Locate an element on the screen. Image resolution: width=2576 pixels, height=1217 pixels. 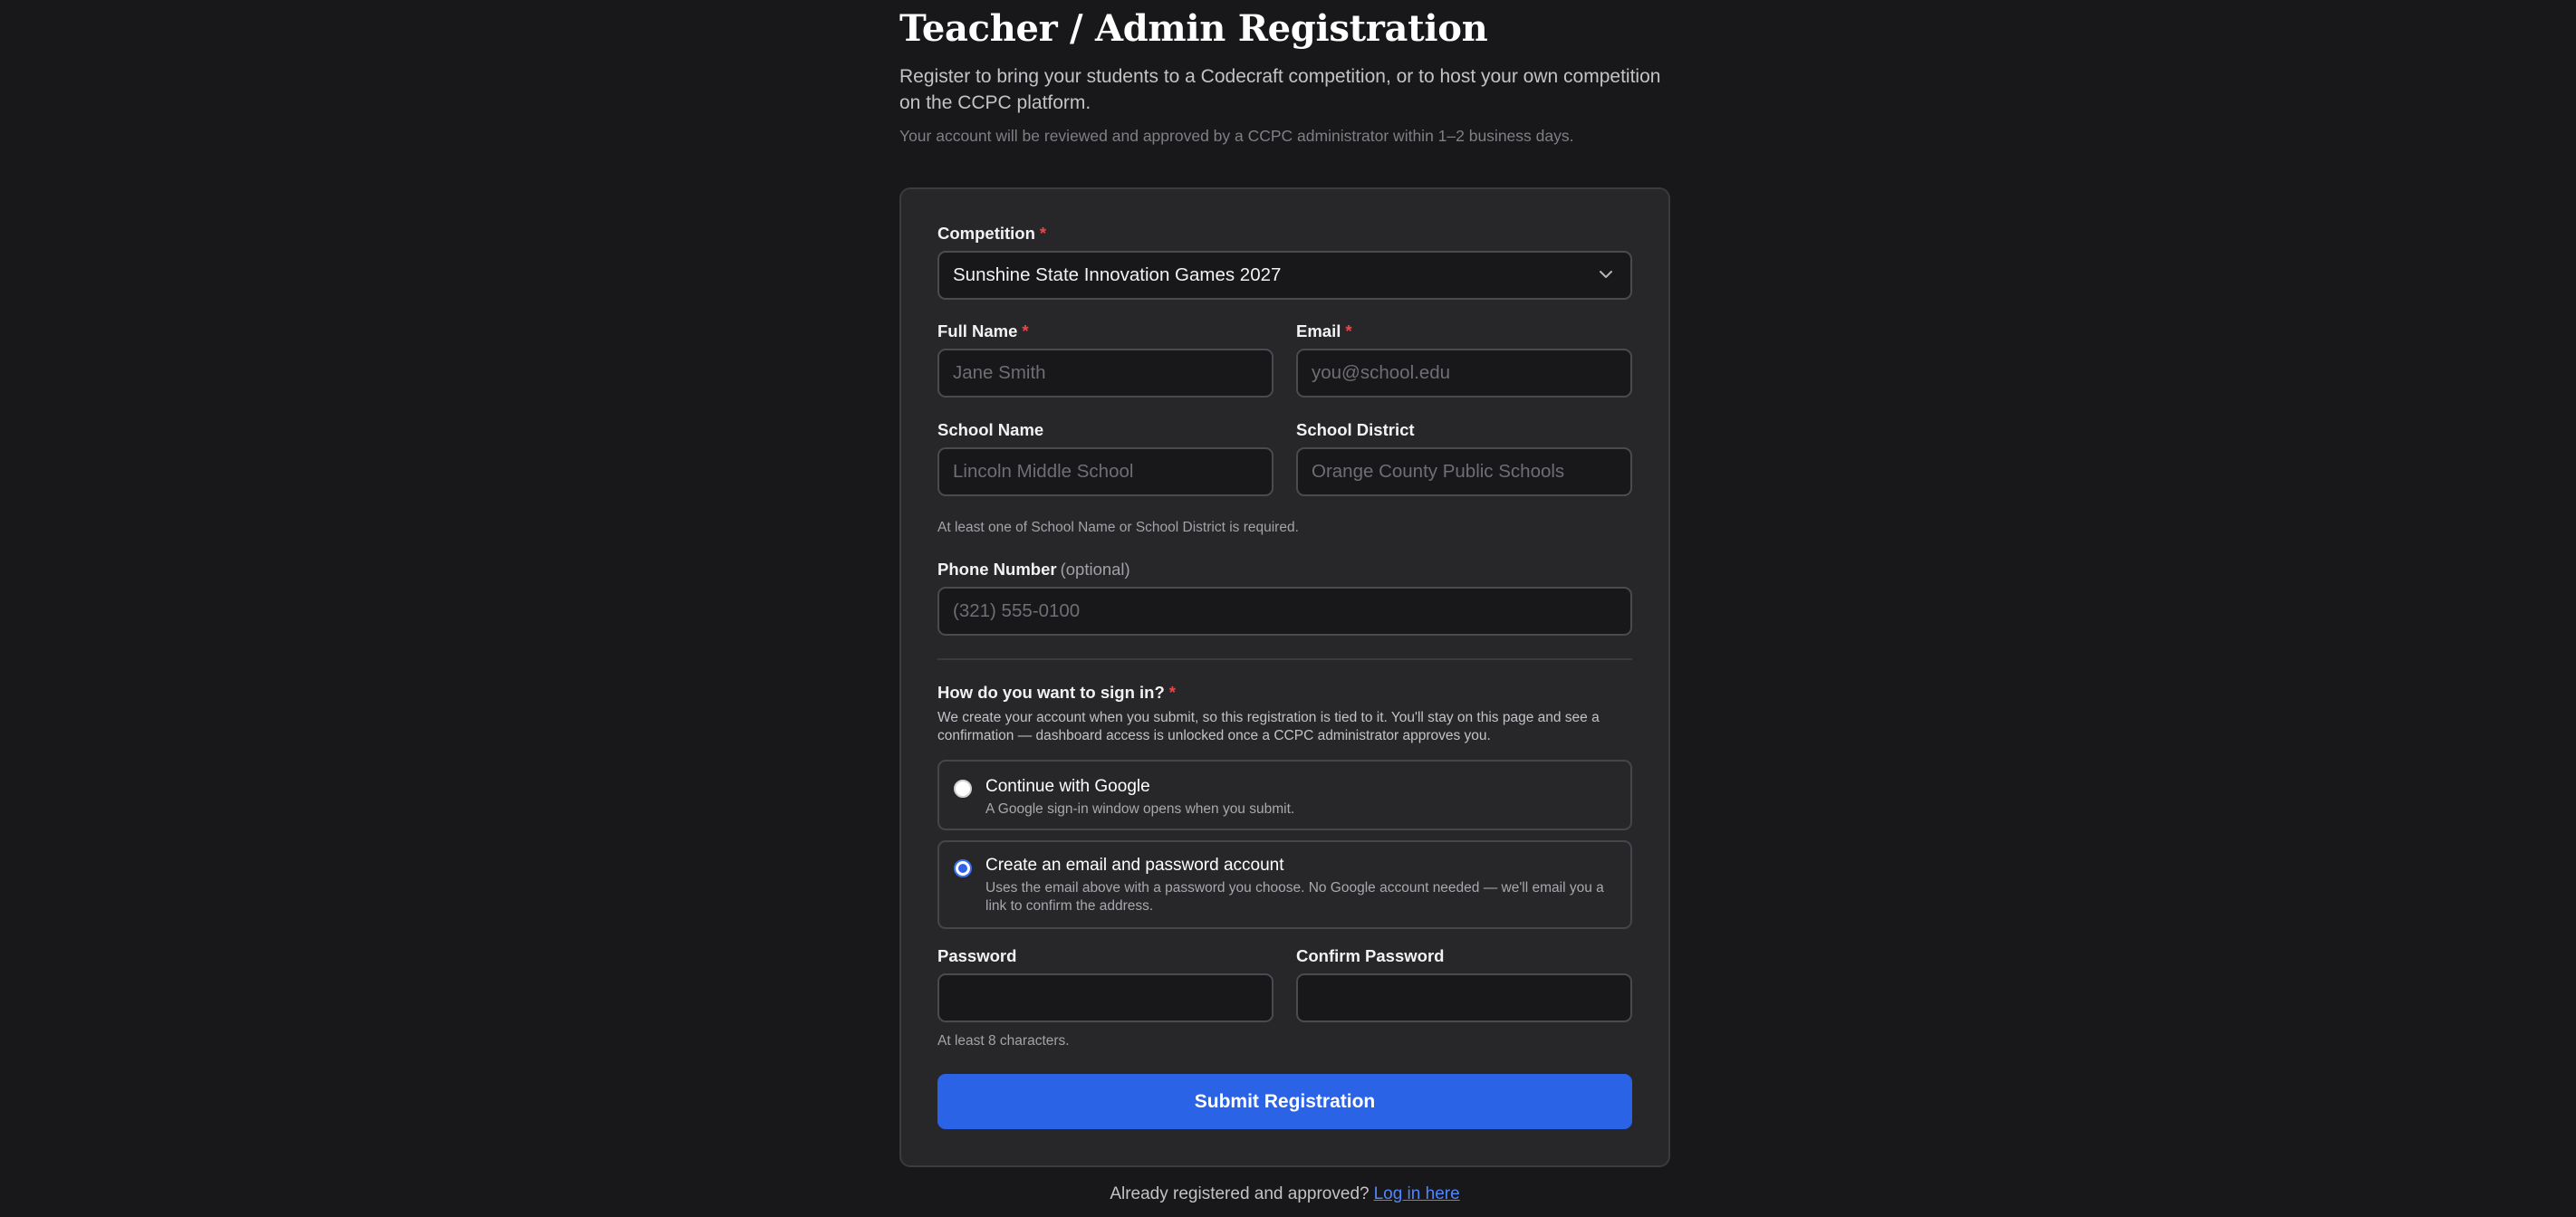
full-name-input is located at coordinates (1105, 373).